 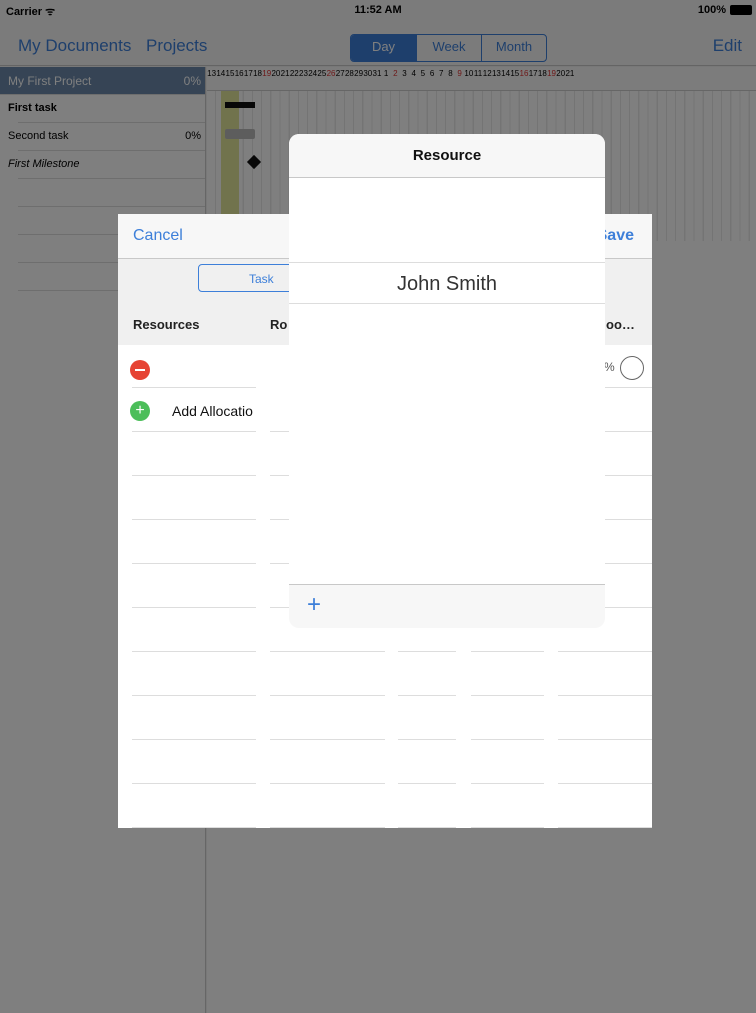 I want to click on add-allocation-icon: +, so click(x=140, y=411).